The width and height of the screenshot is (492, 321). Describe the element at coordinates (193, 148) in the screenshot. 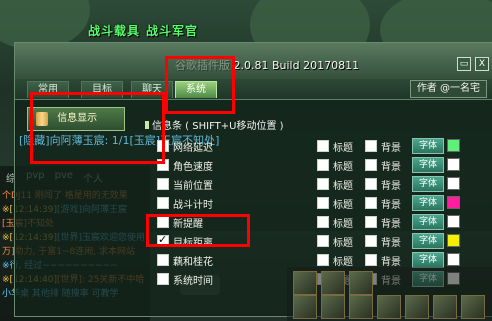

I see `option-label: 网络延迟` at that location.